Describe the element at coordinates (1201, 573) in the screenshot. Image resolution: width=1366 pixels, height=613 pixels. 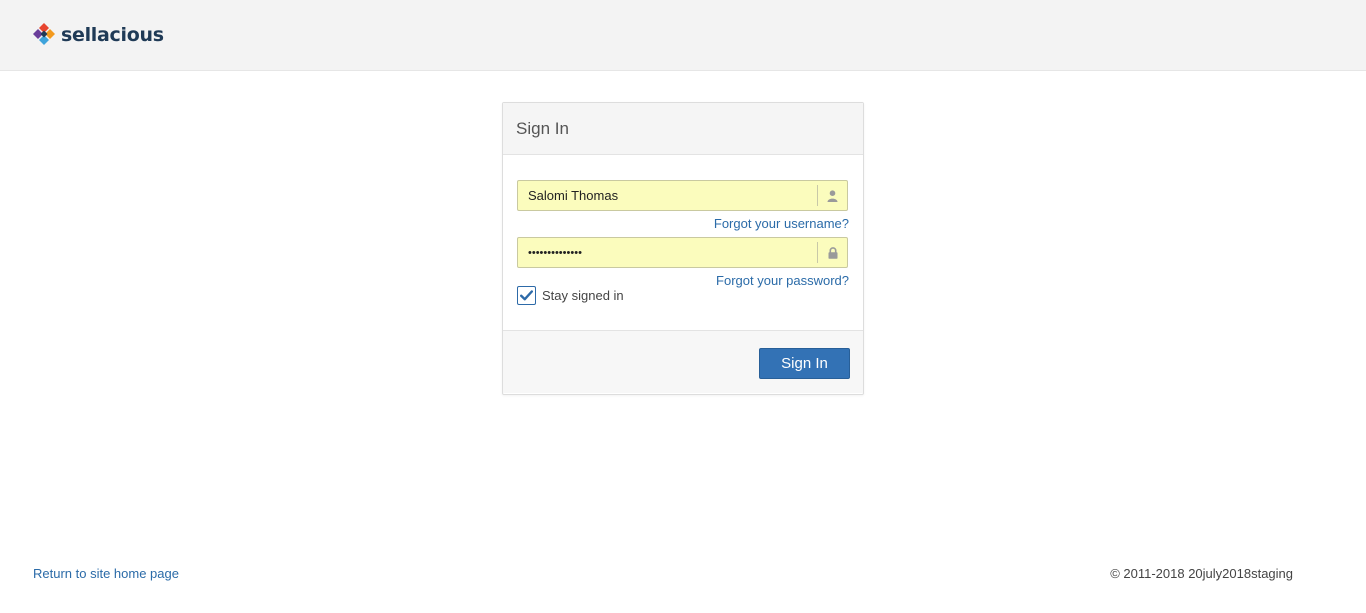
I see `copyright-text: © 2011-2018 20july2018staging` at that location.